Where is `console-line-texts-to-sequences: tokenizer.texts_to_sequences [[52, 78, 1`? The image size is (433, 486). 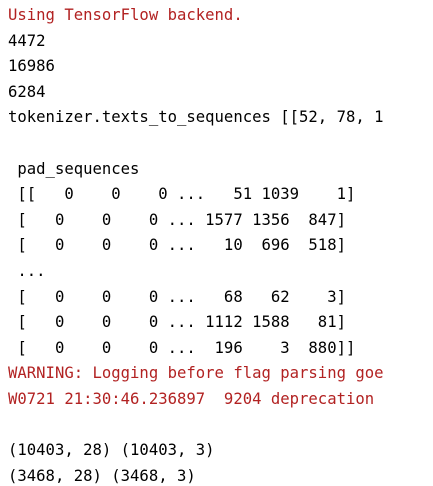 console-line-texts-to-sequences: tokenizer.texts_to_sequences [[52, 78, 1 is located at coordinates (196, 117).